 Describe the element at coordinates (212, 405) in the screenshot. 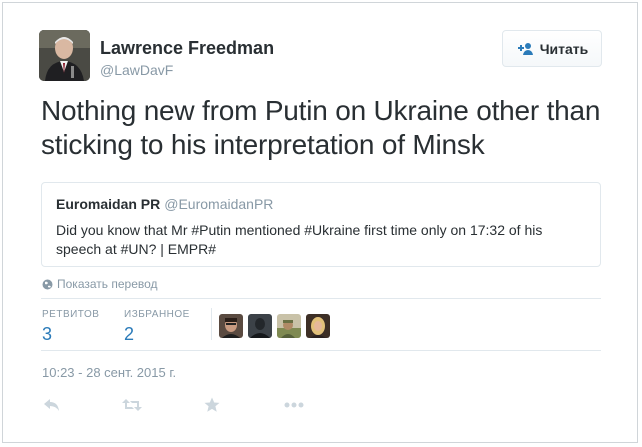

I see `favorite-icon` at that location.